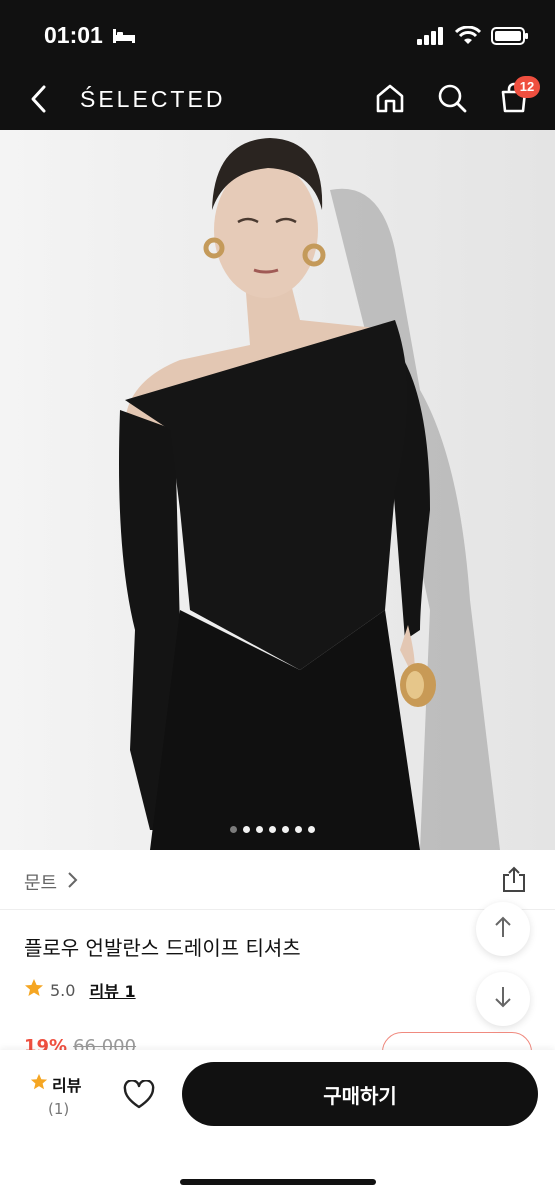  I want to click on arrow-up-icon, so click(503, 929).